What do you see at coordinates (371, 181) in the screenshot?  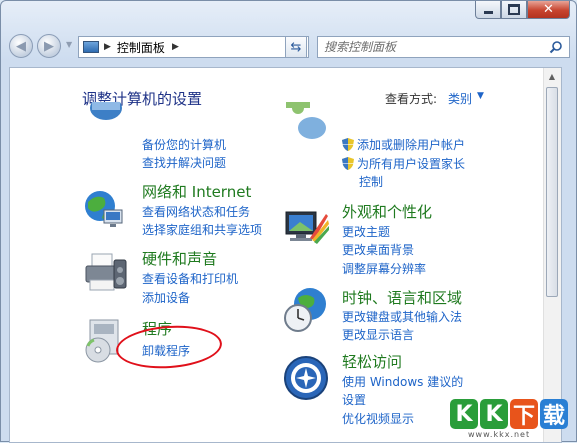 I see `link-parental-controls-cont: 控制` at bounding box center [371, 181].